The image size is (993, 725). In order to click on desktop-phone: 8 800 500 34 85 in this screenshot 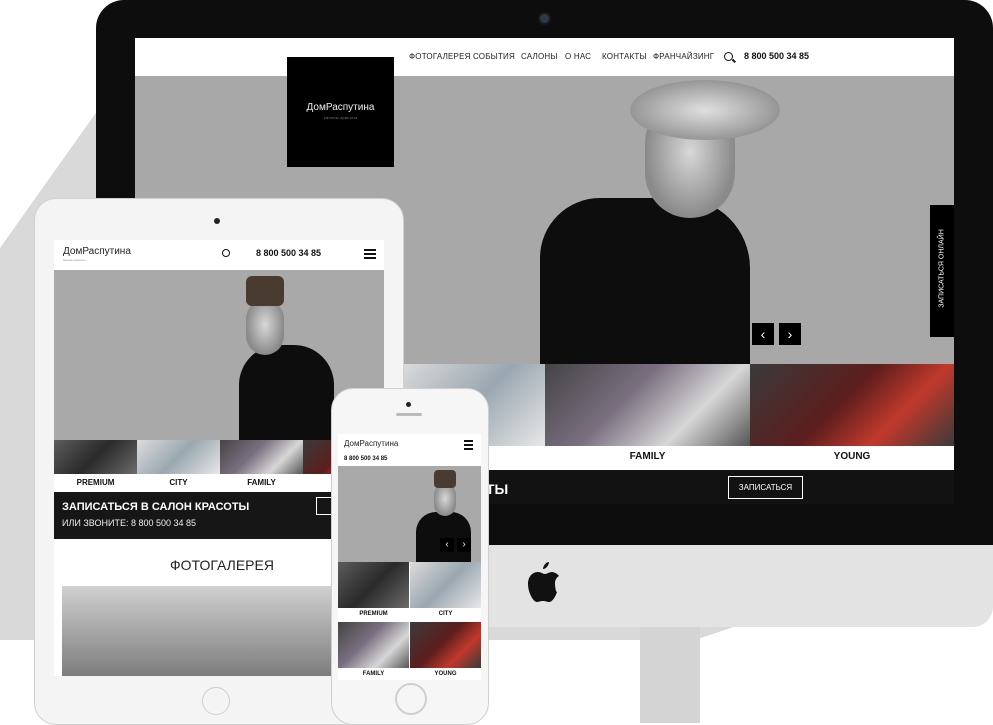, I will do `click(776, 56)`.